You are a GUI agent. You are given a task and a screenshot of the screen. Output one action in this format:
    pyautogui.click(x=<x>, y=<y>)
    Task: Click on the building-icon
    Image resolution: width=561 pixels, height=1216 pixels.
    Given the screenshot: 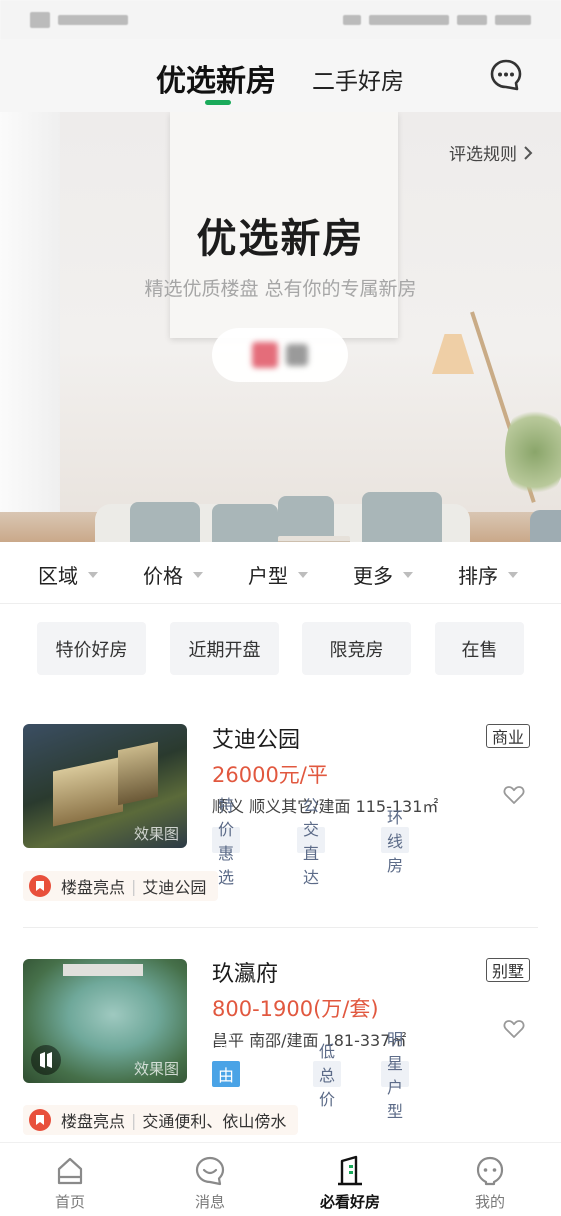 What is the action you would take?
    pyautogui.click(x=350, y=1170)
    